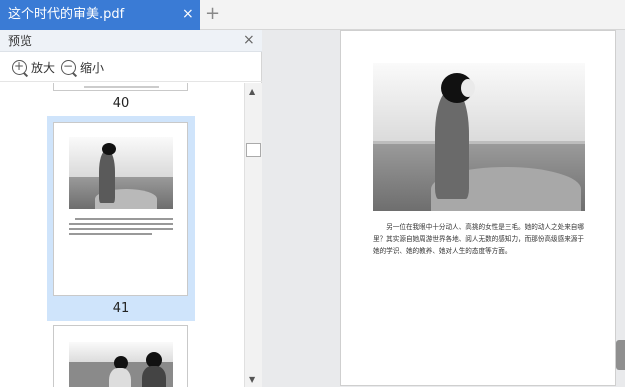 This screenshot has height=387, width=625. I want to click on page-number-40: 40, so click(121, 103).